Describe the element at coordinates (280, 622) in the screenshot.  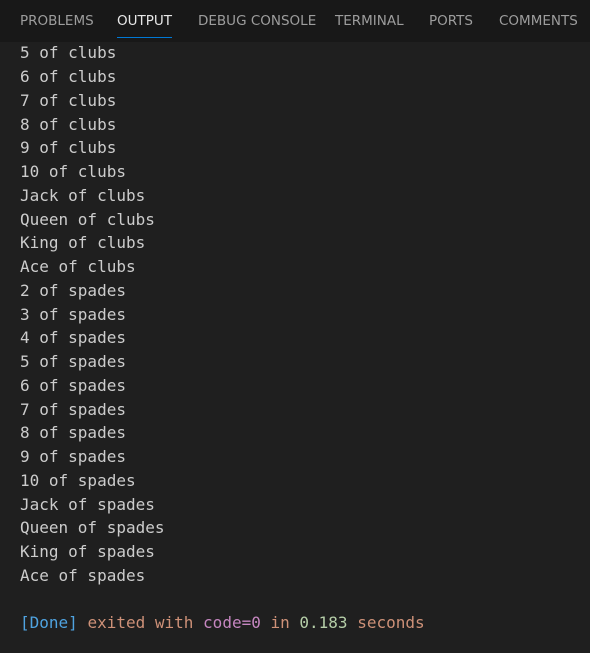
I see `in-text: in` at that location.